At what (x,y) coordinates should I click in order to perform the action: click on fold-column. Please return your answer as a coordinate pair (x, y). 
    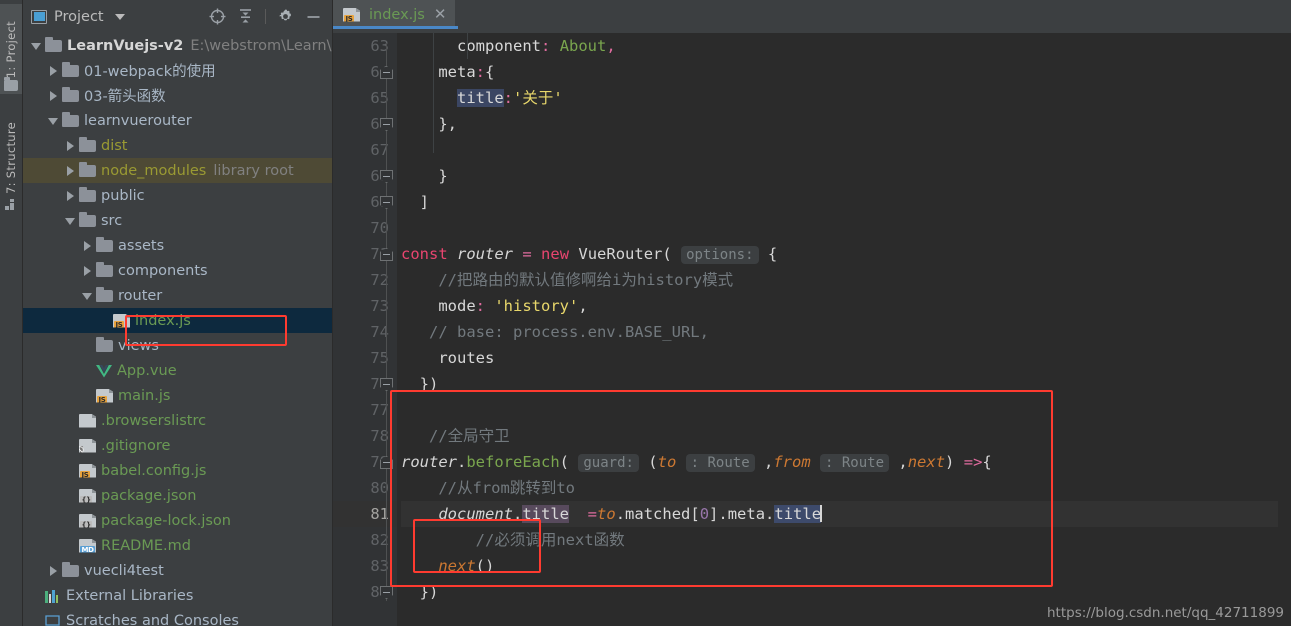
    Looking at the image, I should click on (387, 329).